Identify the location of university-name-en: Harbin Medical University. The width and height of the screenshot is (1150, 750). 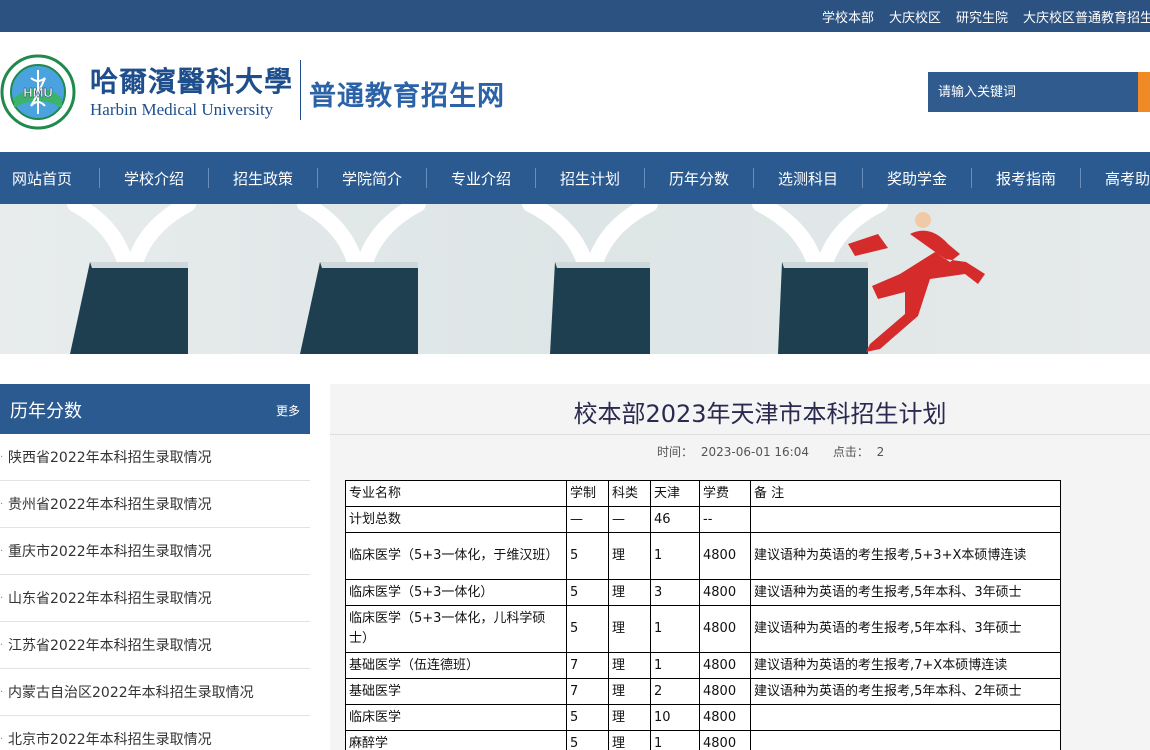
(182, 109).